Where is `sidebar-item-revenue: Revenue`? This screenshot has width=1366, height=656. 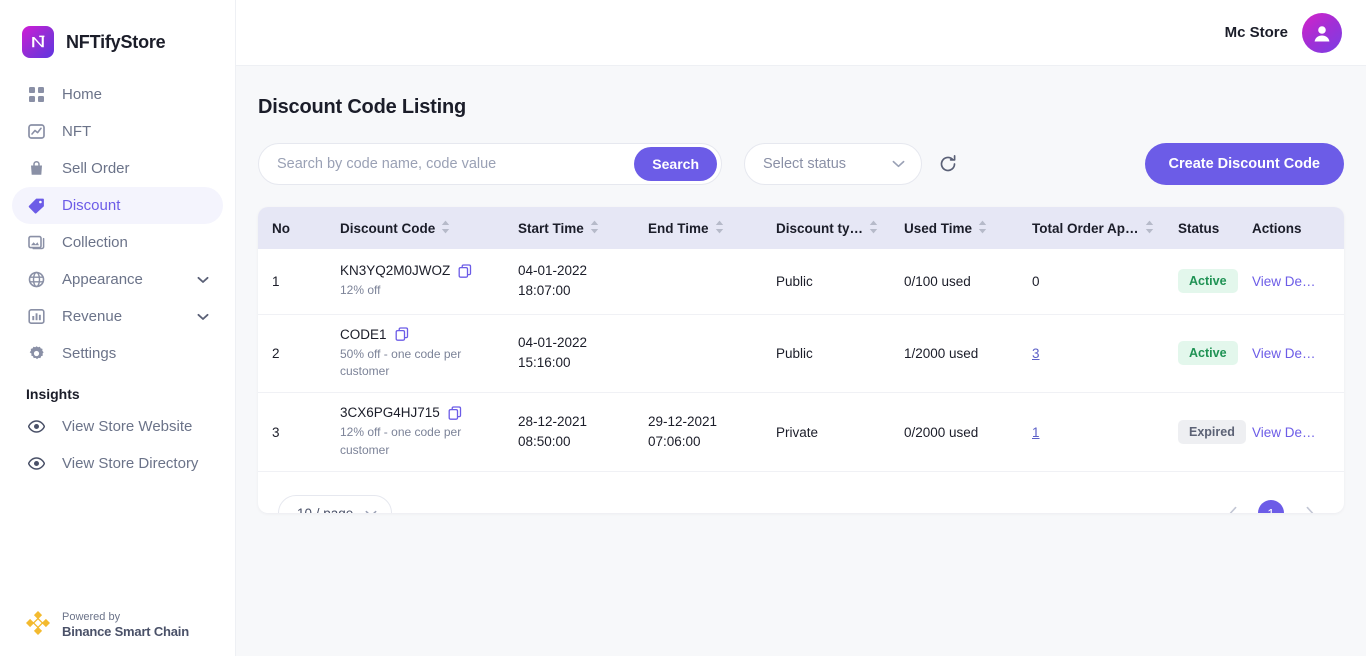
sidebar-item-revenue: Revenue is located at coordinates (117, 316).